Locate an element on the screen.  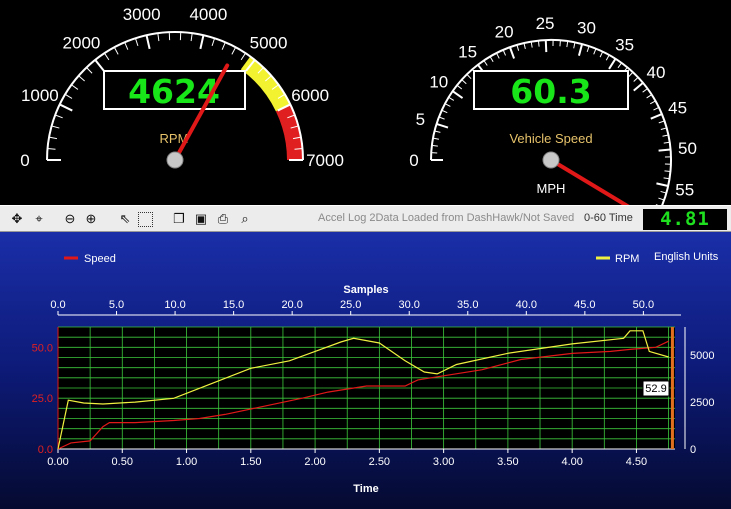
print-preview-icon: ⌕ is located at coordinates (245, 219).